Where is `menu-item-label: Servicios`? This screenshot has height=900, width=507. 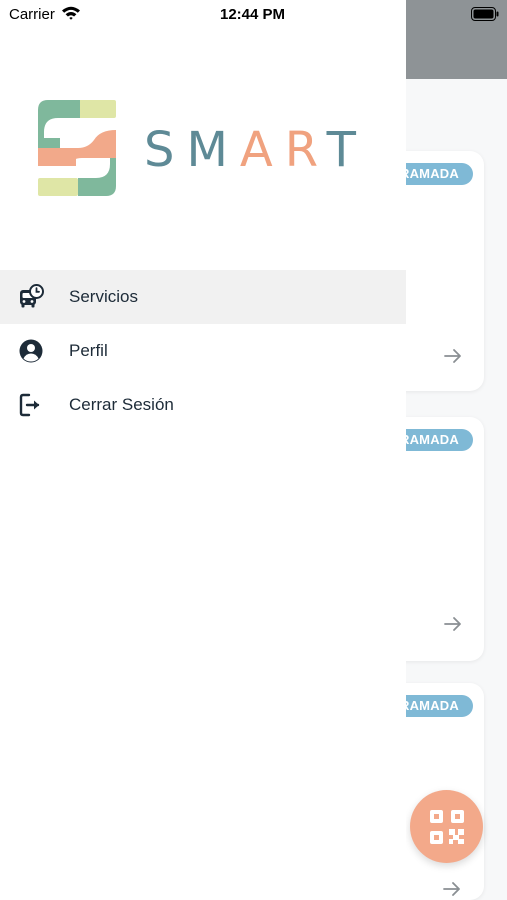
menu-item-label: Servicios is located at coordinates (103, 296).